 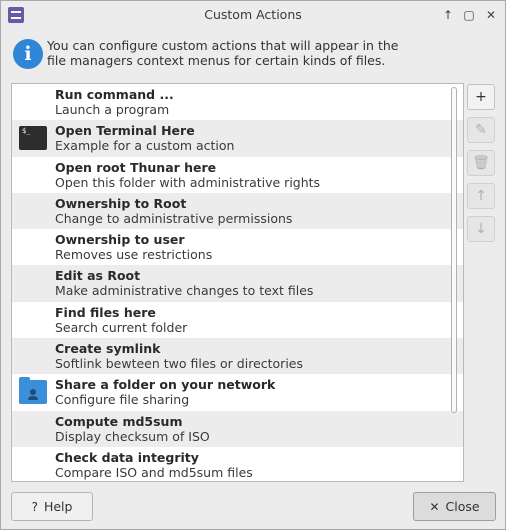 What do you see at coordinates (120, 240) in the screenshot?
I see `action-name: Ownership to user` at bounding box center [120, 240].